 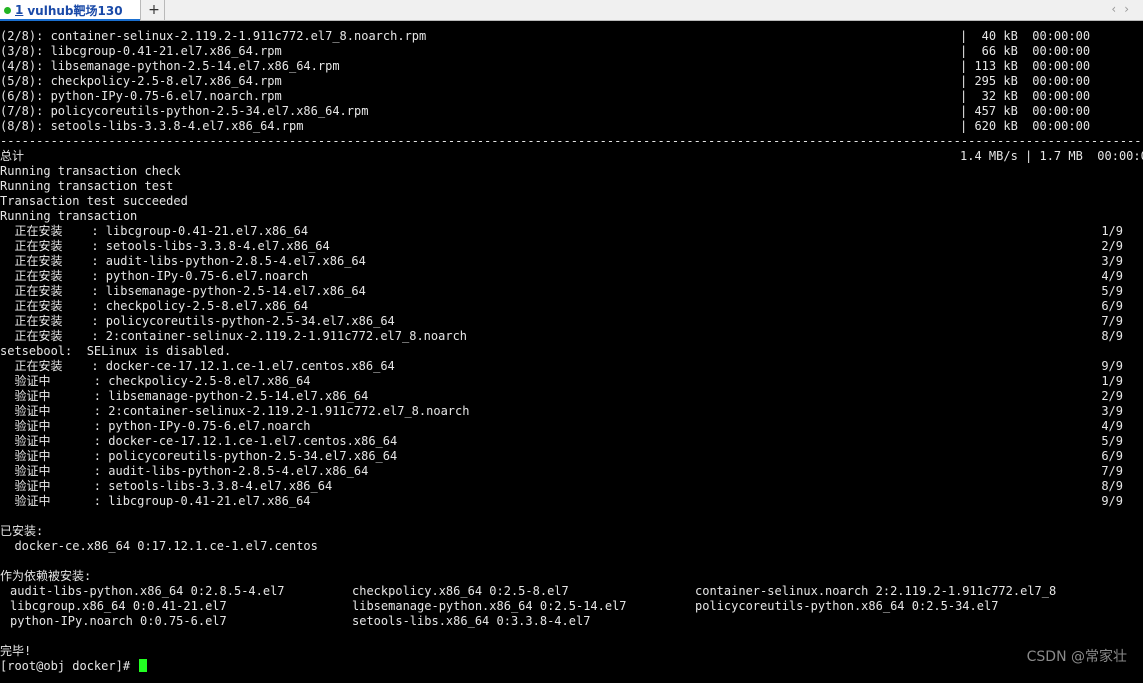 What do you see at coordinates (567, 306) in the screenshot?
I see `install-line: 正在安装 : checkpolicy-2.5-8.el7.x86_64 6/9` at bounding box center [567, 306].